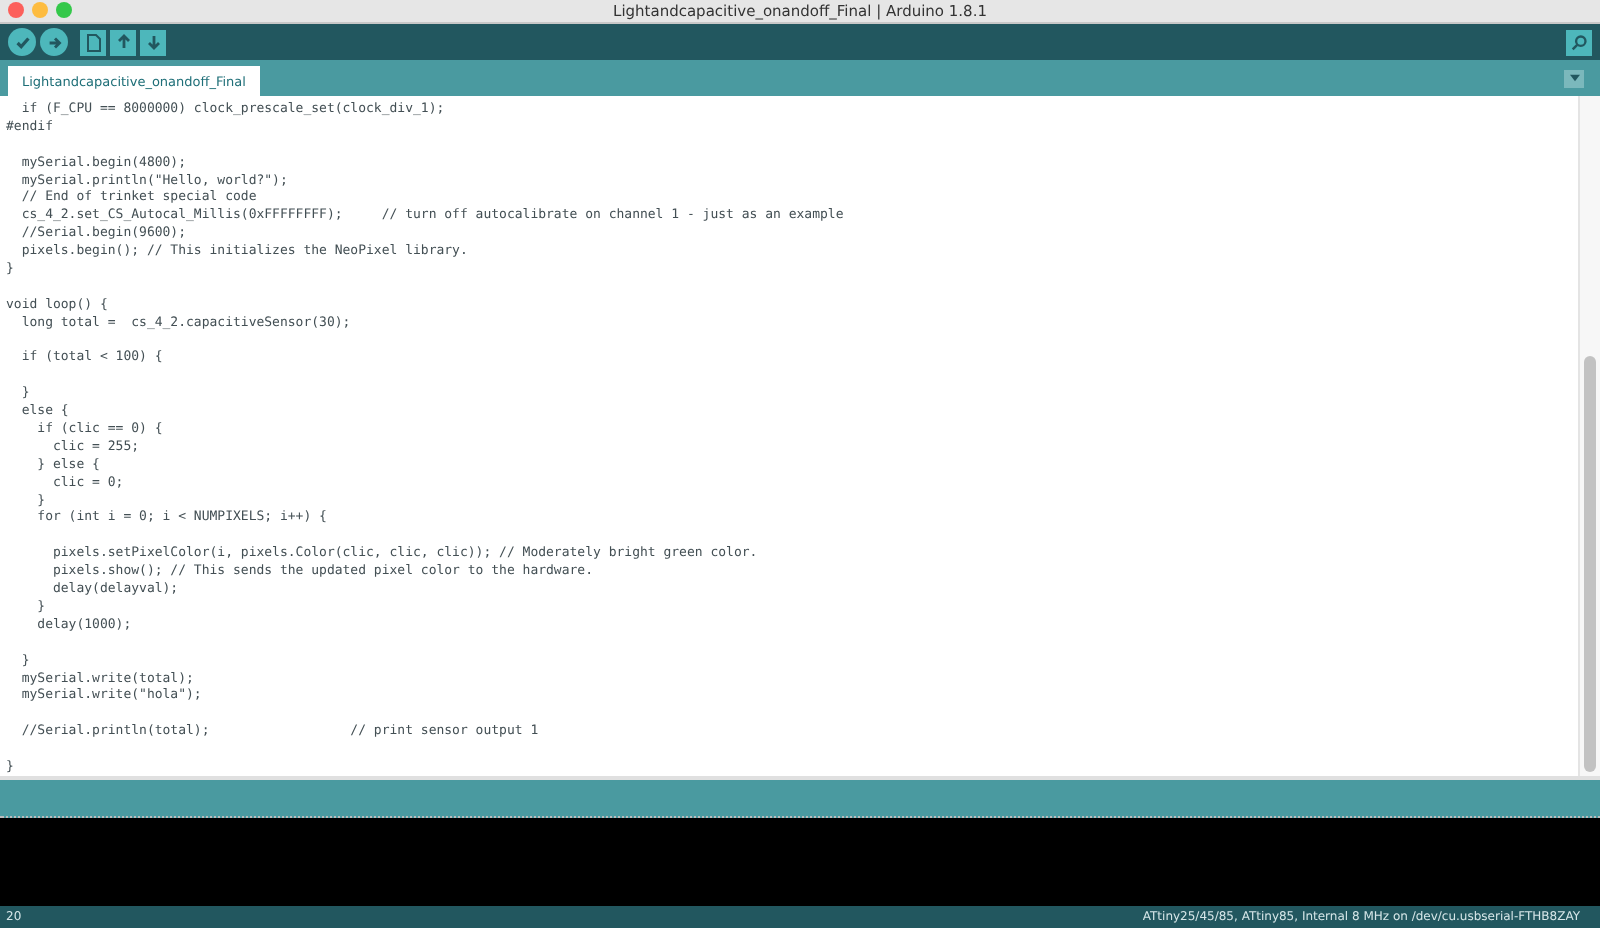 The image size is (1600, 928). Describe the element at coordinates (64, 10) in the screenshot. I see `zoom-icon` at that location.